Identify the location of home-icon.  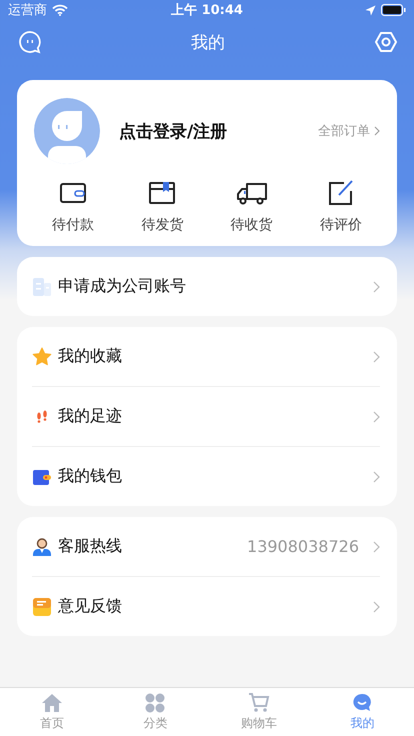
(51, 702).